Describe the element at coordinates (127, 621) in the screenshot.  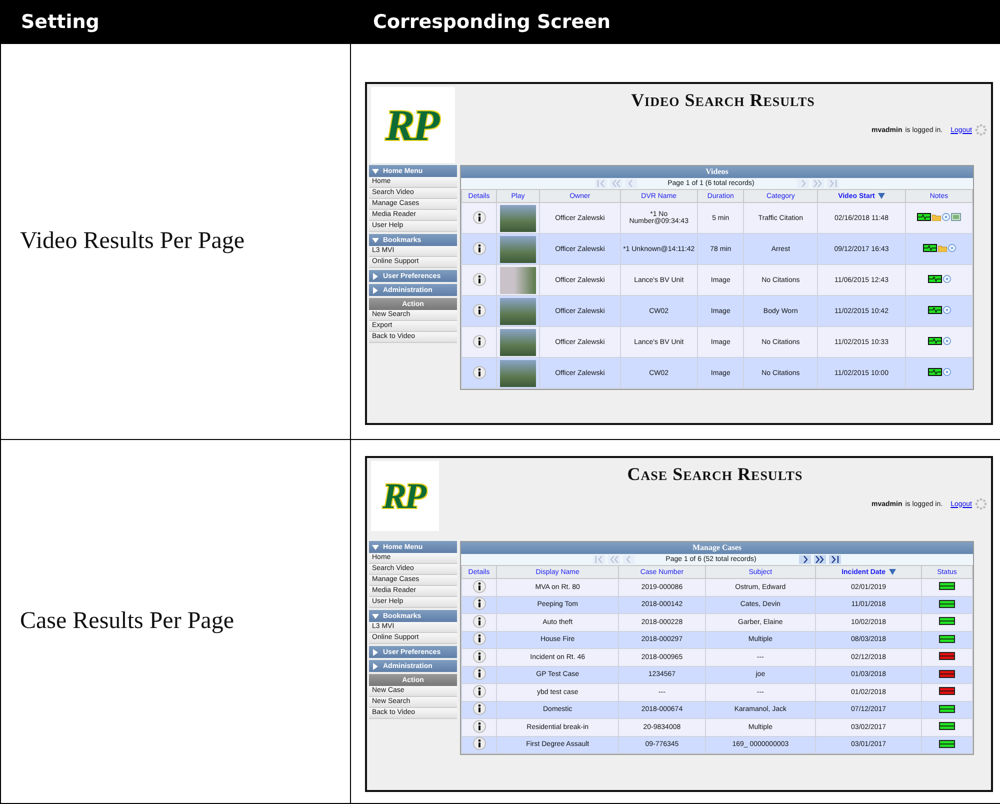
I see `setting-label: Case Results Per Page` at that location.